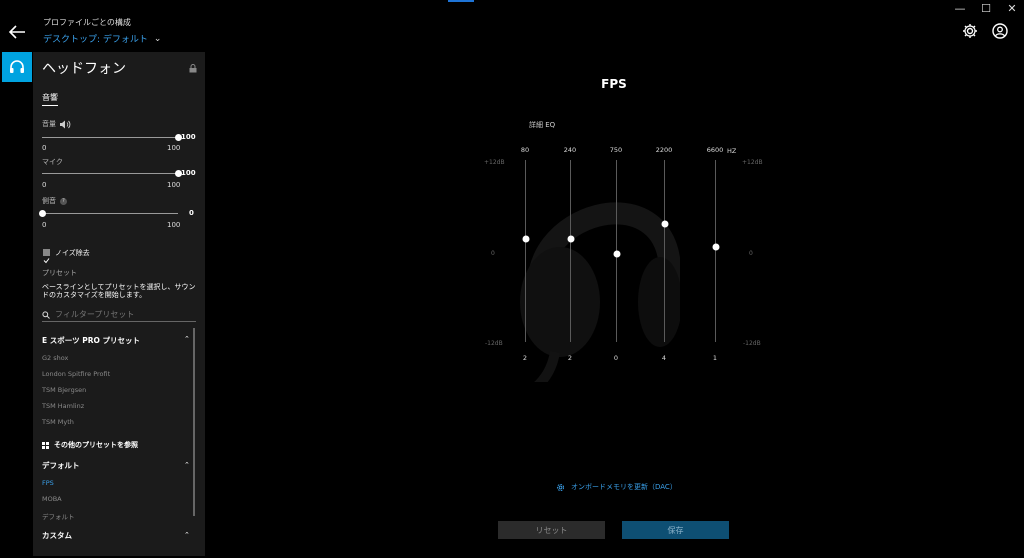 Image resolution: width=1024 pixels, height=558 pixels. Describe the element at coordinates (664, 150) in the screenshot. I see `eq-band-freq: 2200` at that location.